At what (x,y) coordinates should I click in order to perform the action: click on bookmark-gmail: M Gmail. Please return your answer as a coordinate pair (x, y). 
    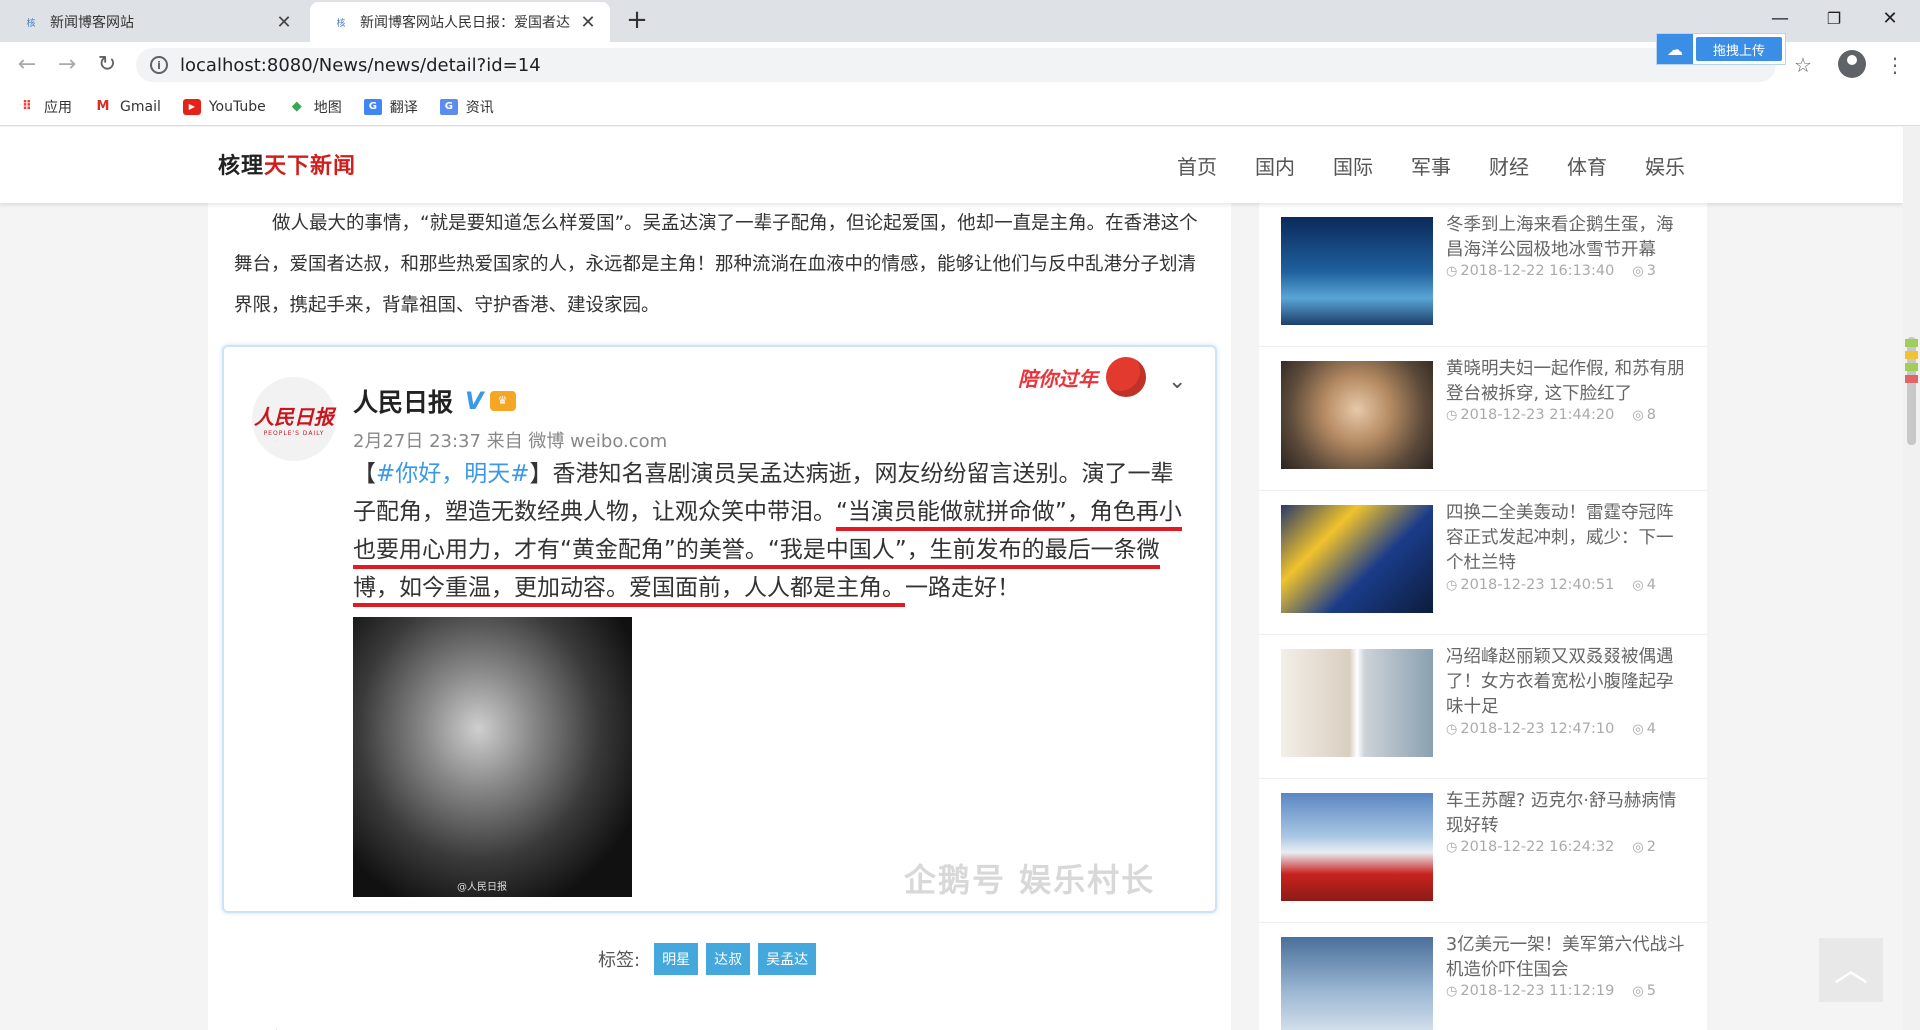
    Looking at the image, I should click on (127, 107).